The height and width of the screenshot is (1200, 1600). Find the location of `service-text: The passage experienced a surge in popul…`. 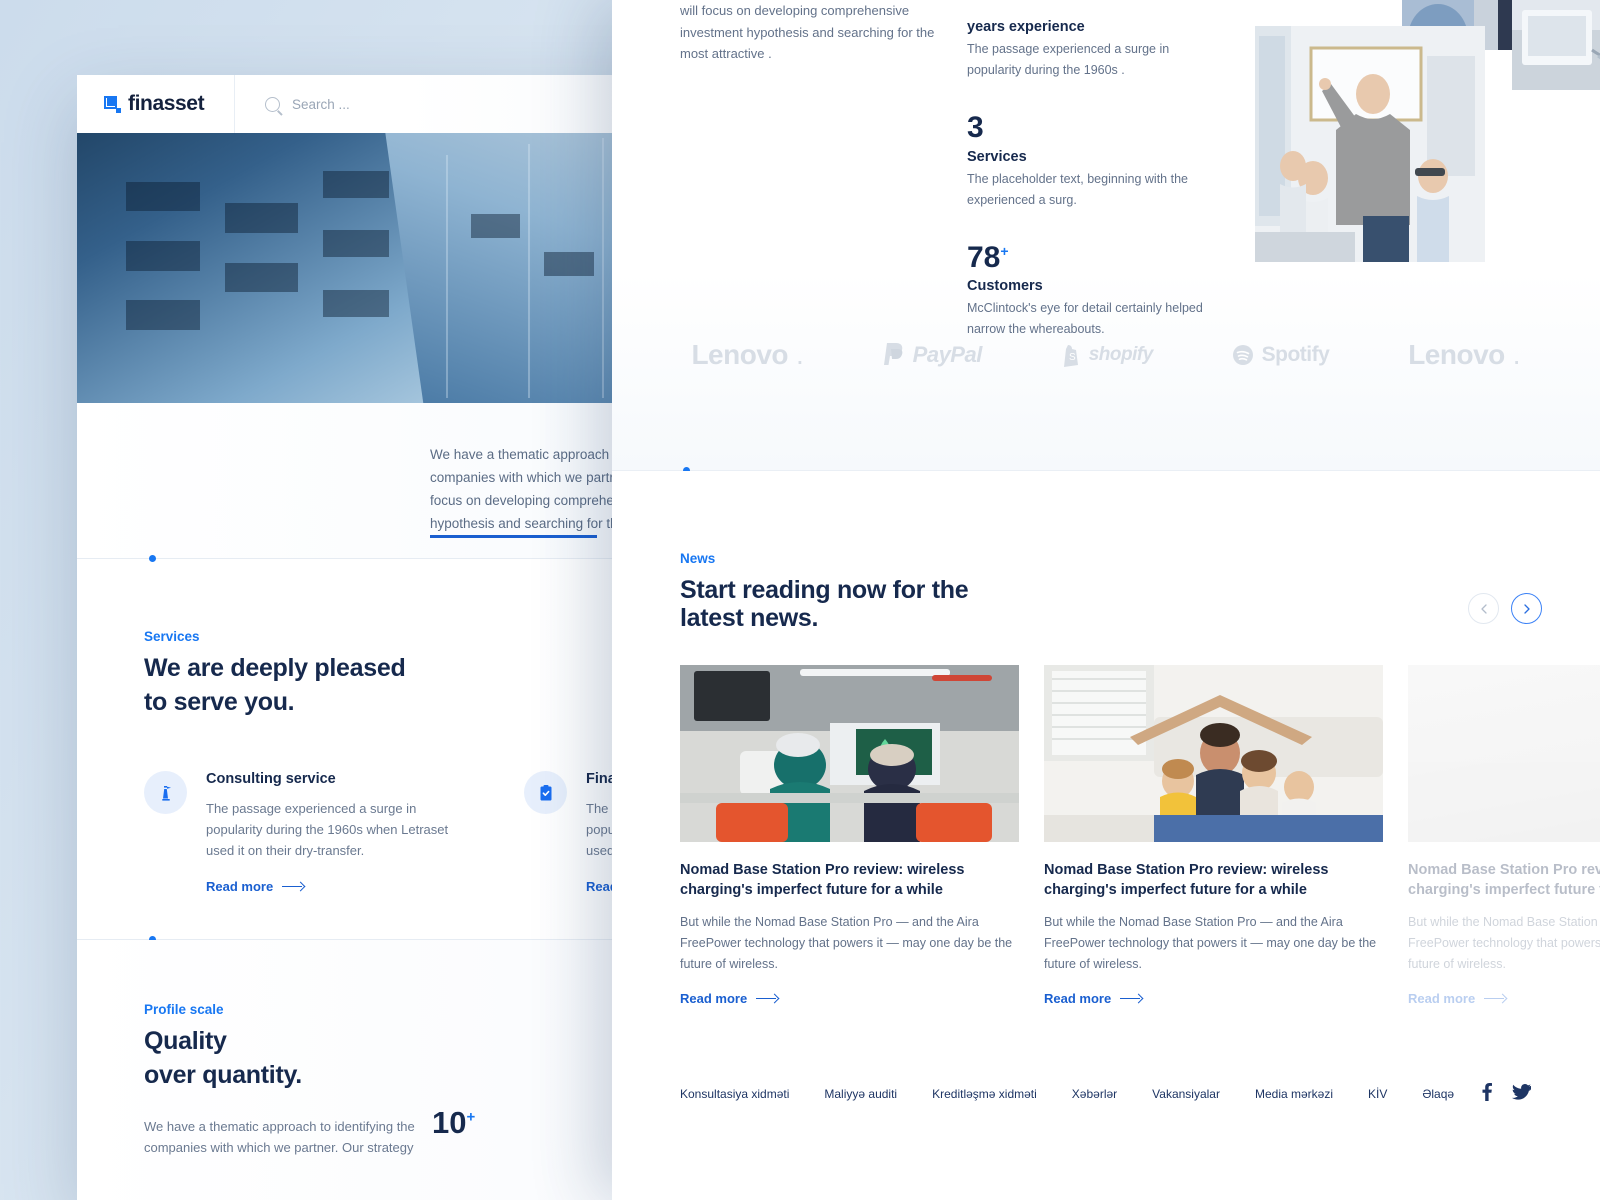

service-text: The passage experienced a surge in popul… is located at coordinates (327, 829).